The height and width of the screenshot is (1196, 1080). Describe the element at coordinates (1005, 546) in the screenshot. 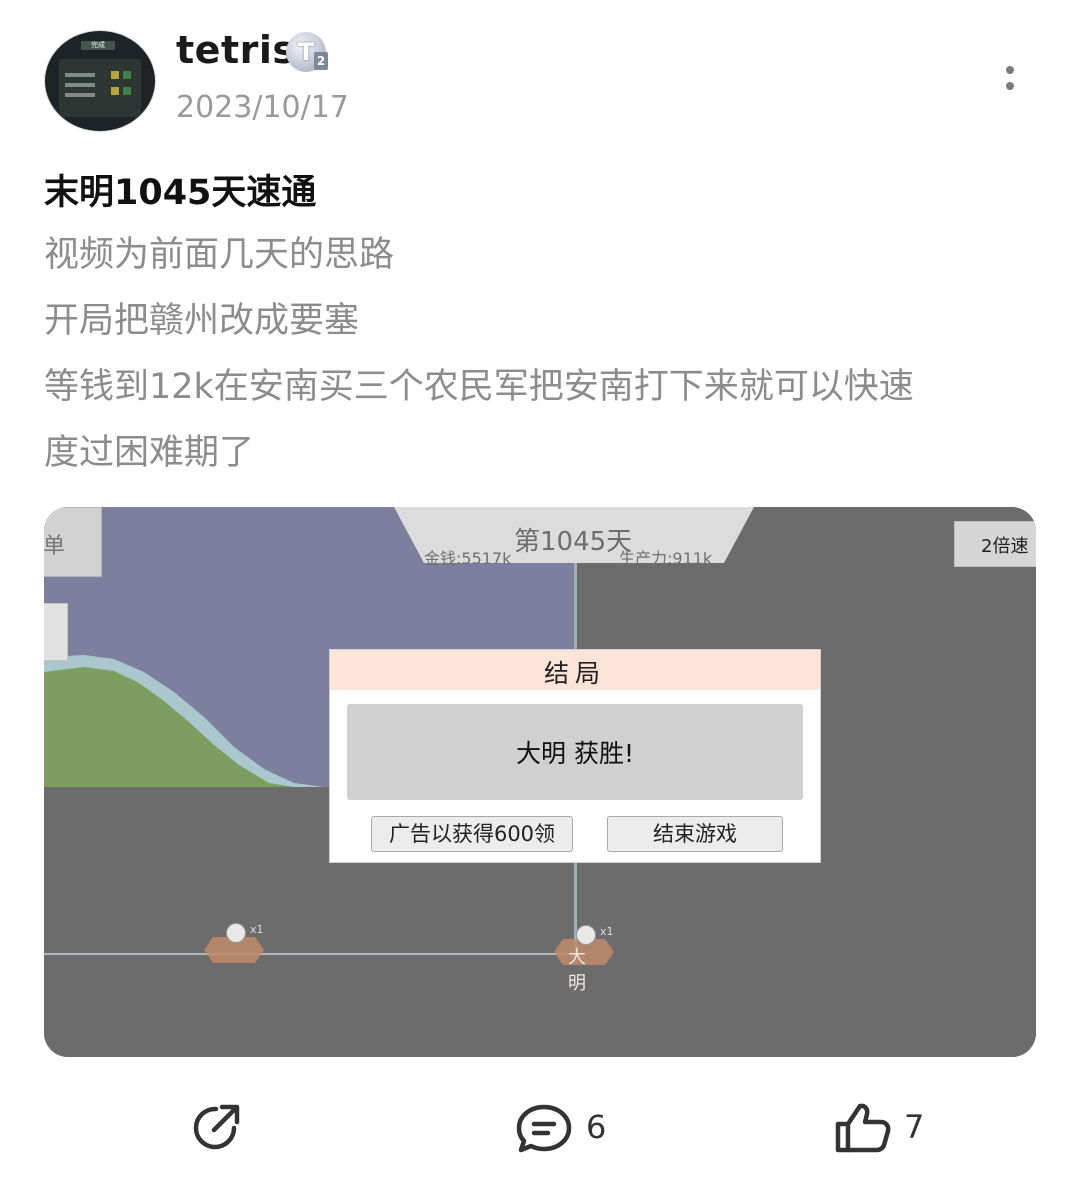

I see `speed-label: 2倍速` at that location.